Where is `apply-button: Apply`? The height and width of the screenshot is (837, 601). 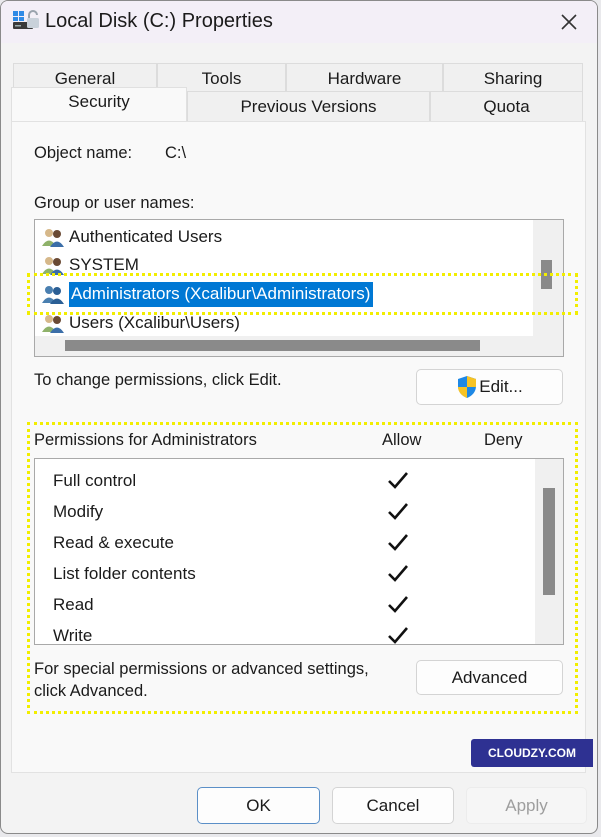 apply-button: Apply is located at coordinates (526, 805).